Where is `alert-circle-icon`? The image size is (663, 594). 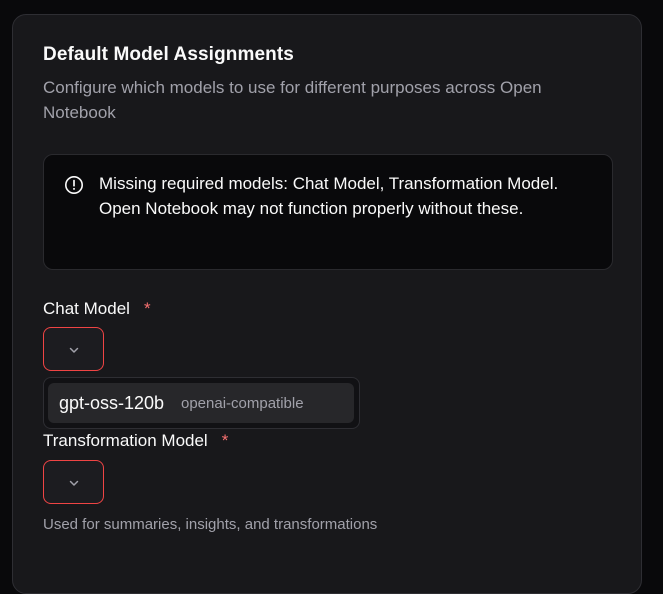
alert-circle-icon is located at coordinates (74, 185).